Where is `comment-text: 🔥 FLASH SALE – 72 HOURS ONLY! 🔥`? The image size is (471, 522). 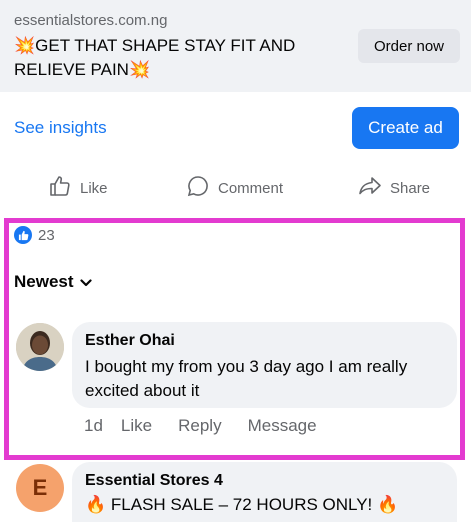 comment-text: 🔥 FLASH SALE – 72 HOURS ONLY! 🔥 is located at coordinates (242, 504).